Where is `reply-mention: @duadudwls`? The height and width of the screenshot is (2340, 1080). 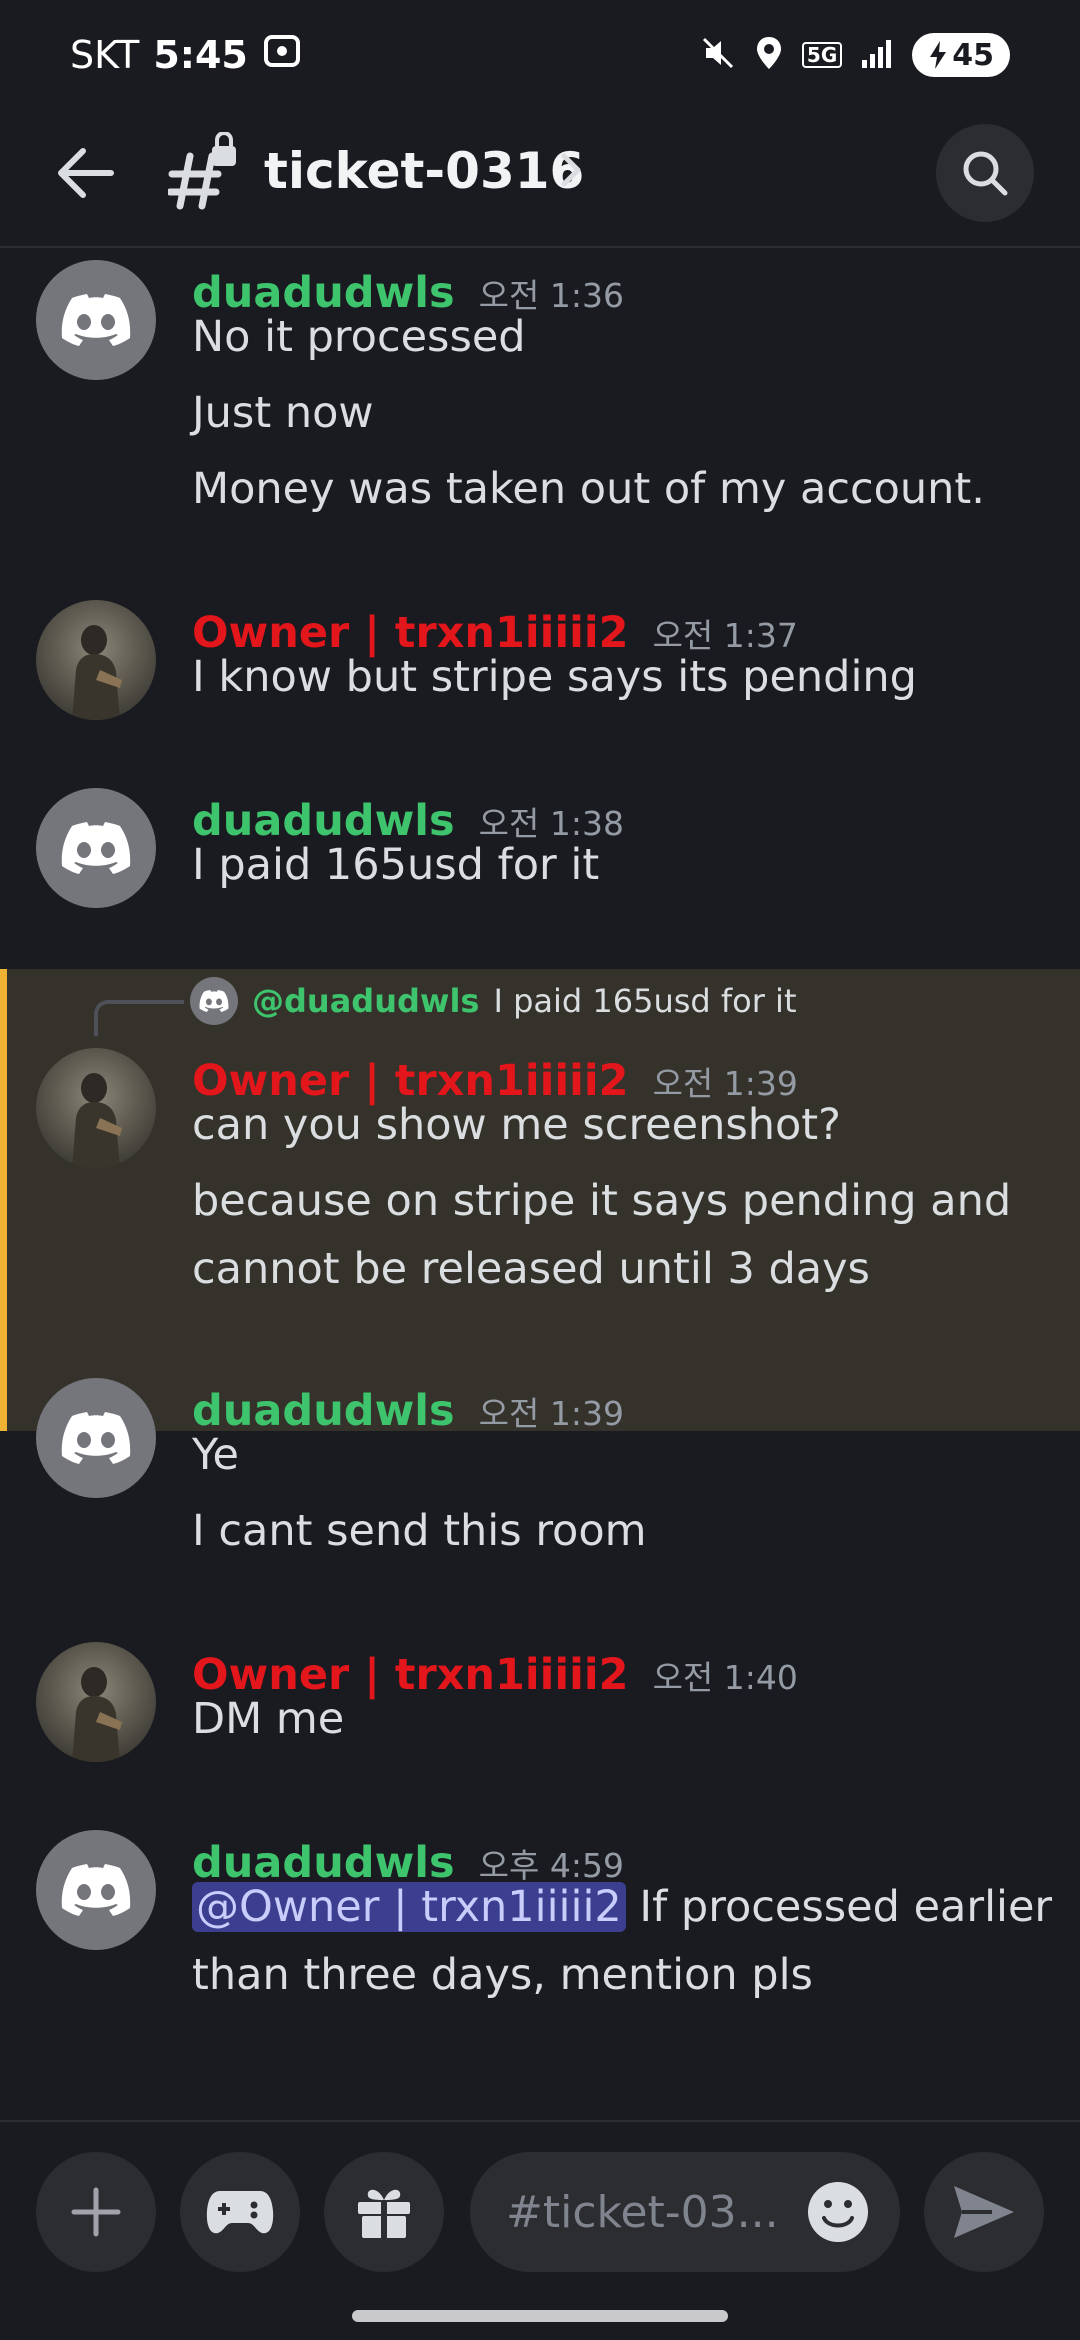
reply-mention: @duadudwls is located at coordinates (365, 1001).